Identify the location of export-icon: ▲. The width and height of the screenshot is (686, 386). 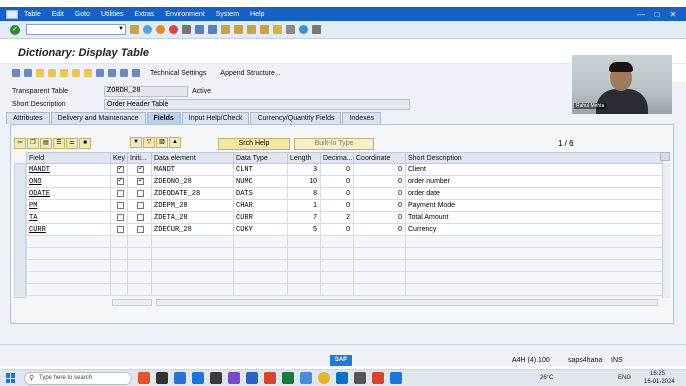
(175, 142).